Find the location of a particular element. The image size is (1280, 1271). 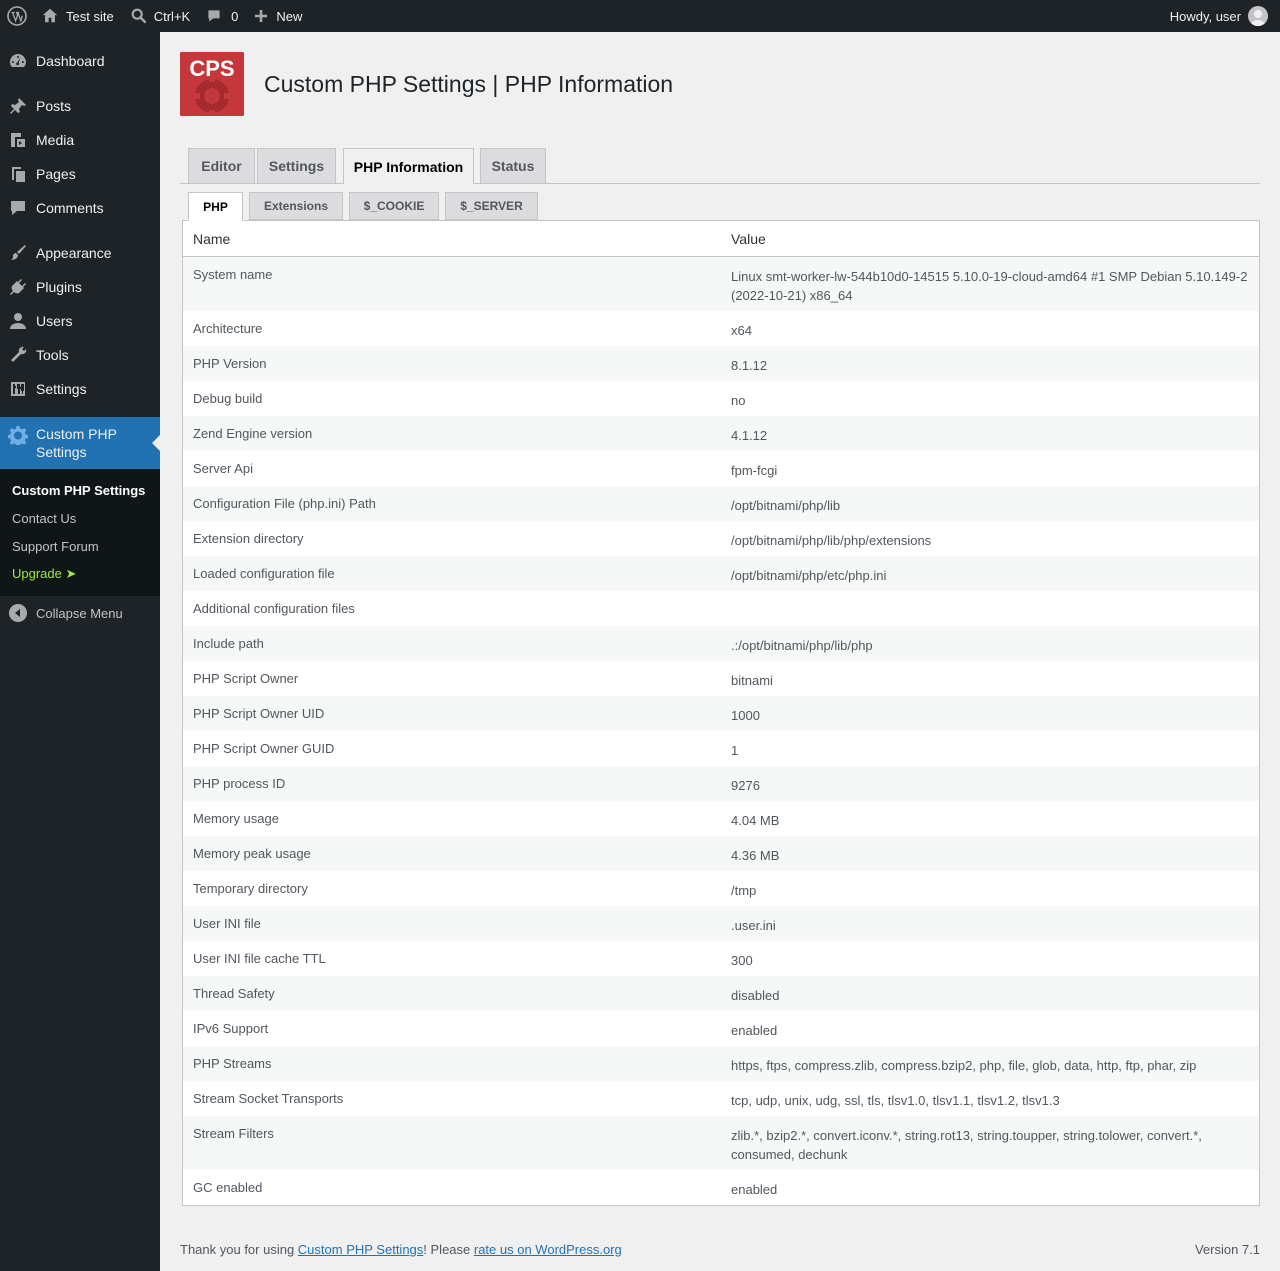

avatar is located at coordinates (1258, 16).